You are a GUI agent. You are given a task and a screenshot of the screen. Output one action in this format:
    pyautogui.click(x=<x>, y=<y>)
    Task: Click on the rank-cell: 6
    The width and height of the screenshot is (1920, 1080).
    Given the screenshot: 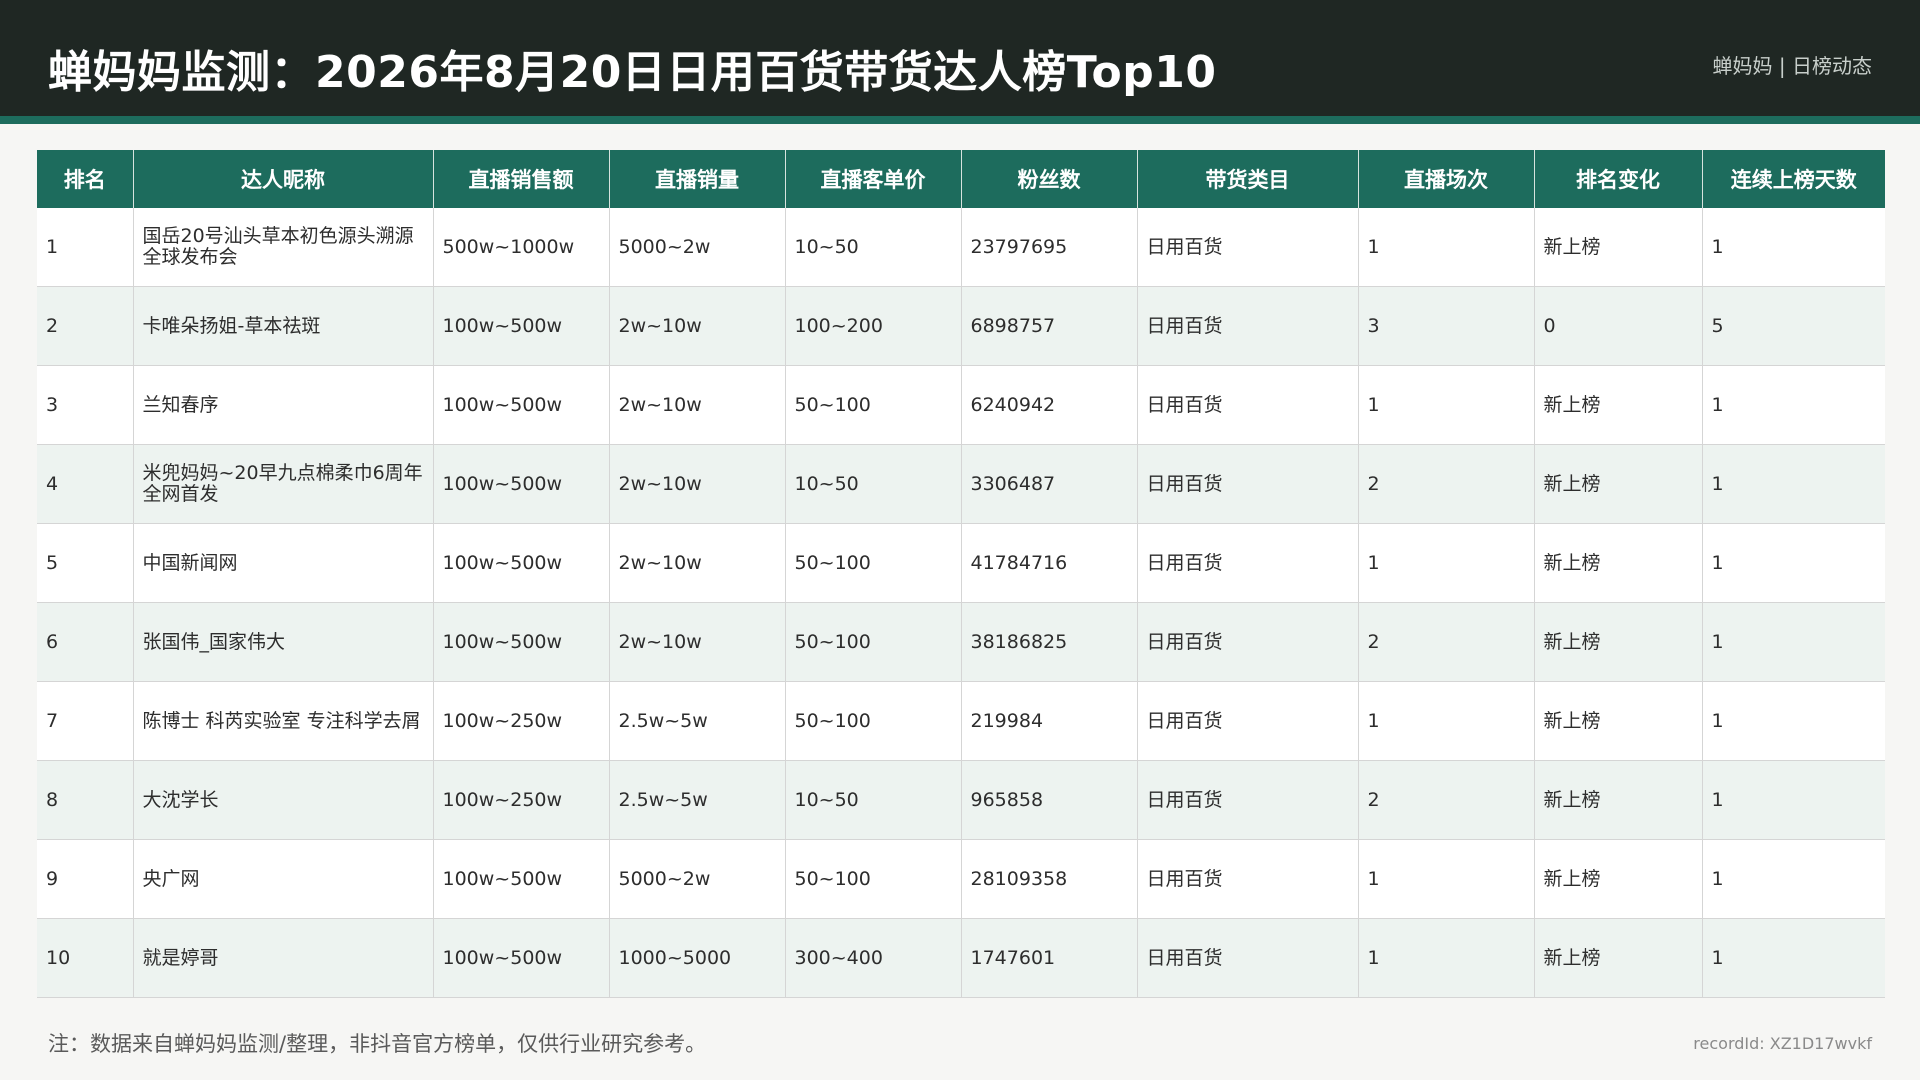 What is the action you would take?
    pyautogui.click(x=85, y=642)
    